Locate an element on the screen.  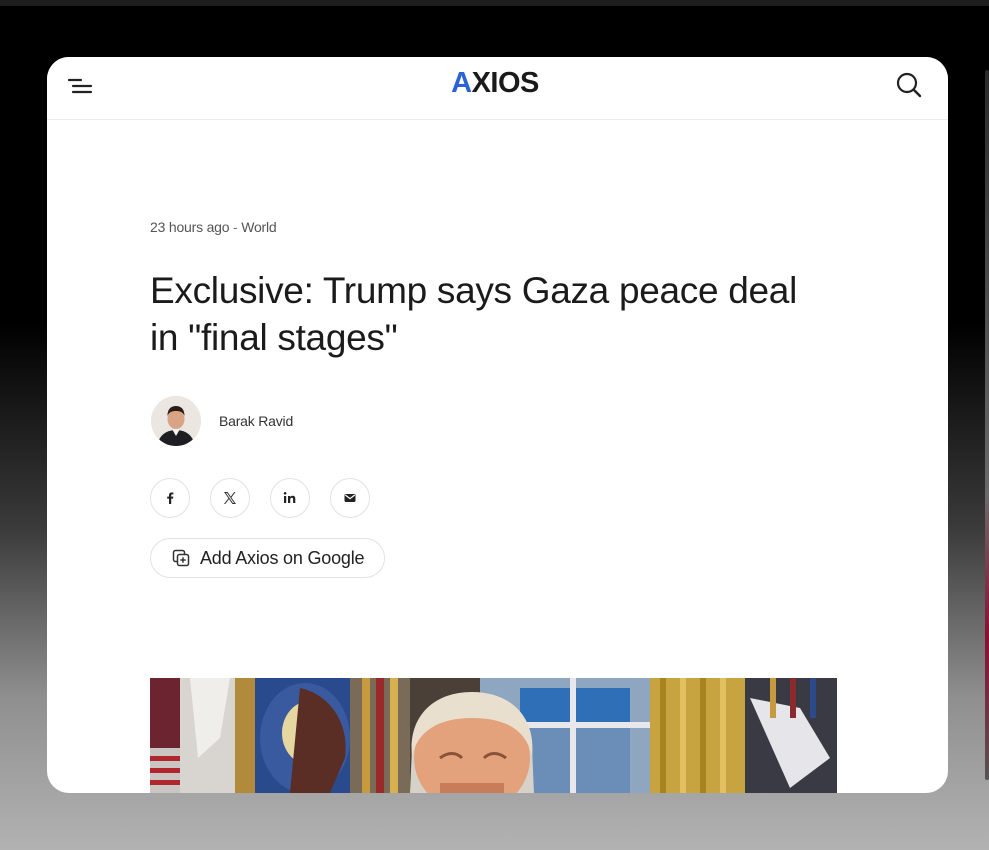
add-axios-on-google-button: Add Axios on Google is located at coordinates (268, 558).